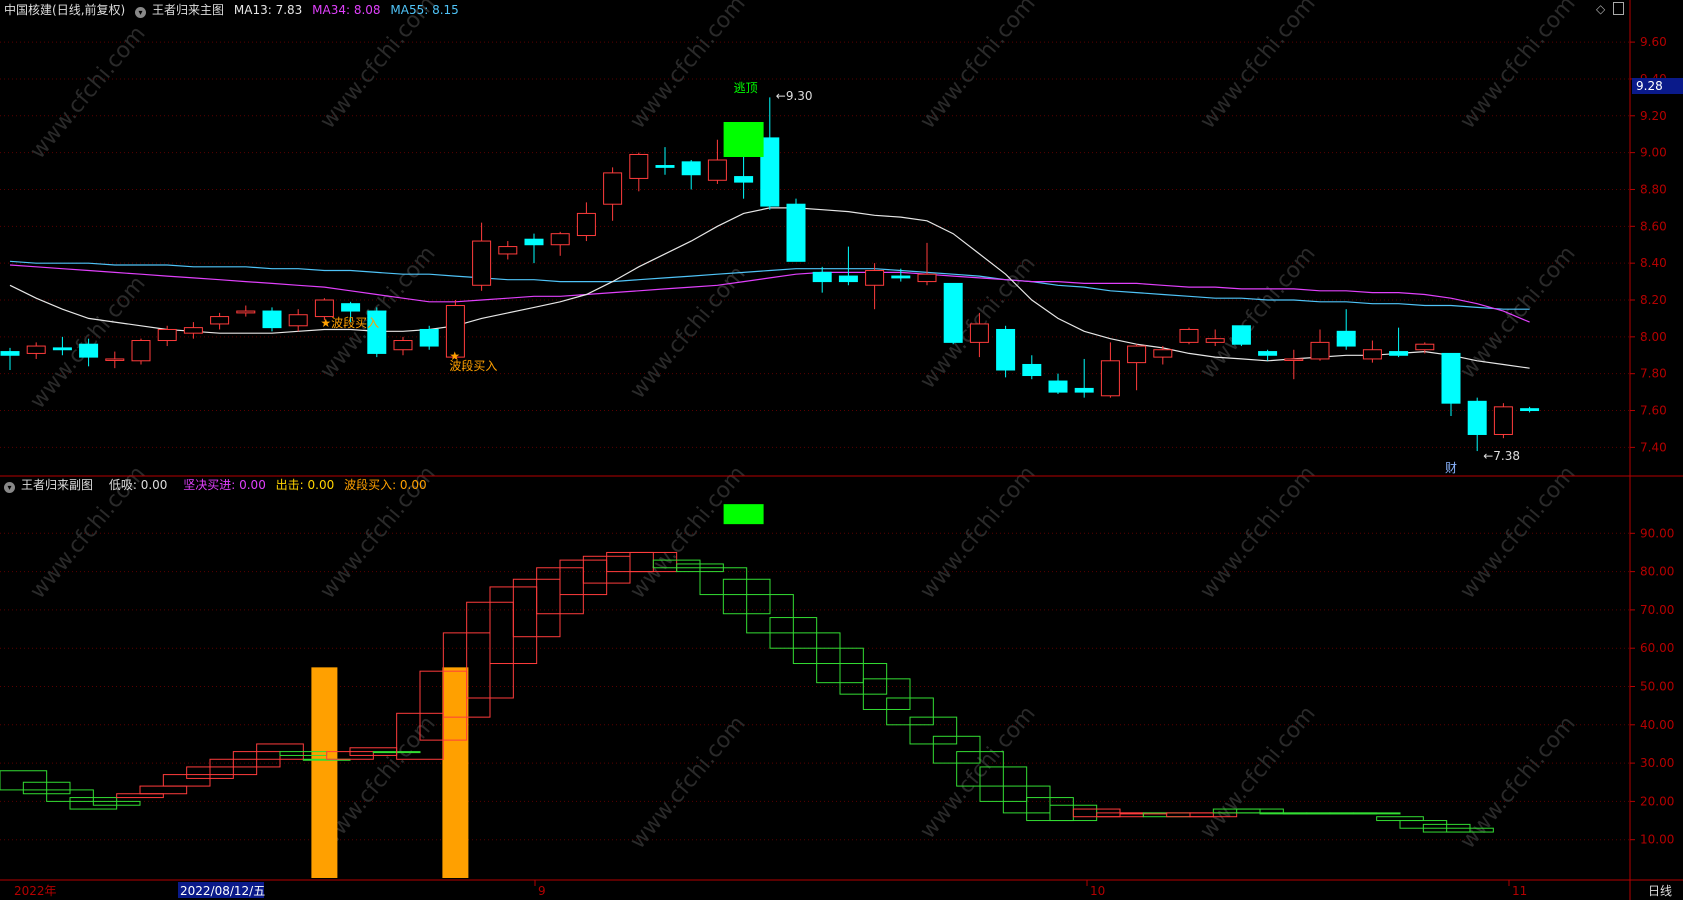 Image resolution: width=1683 pixels, height=900 pixels. Describe the element at coordinates (188, 10) in the screenshot. I see `main-indicator-name: 王者归来主图` at that location.